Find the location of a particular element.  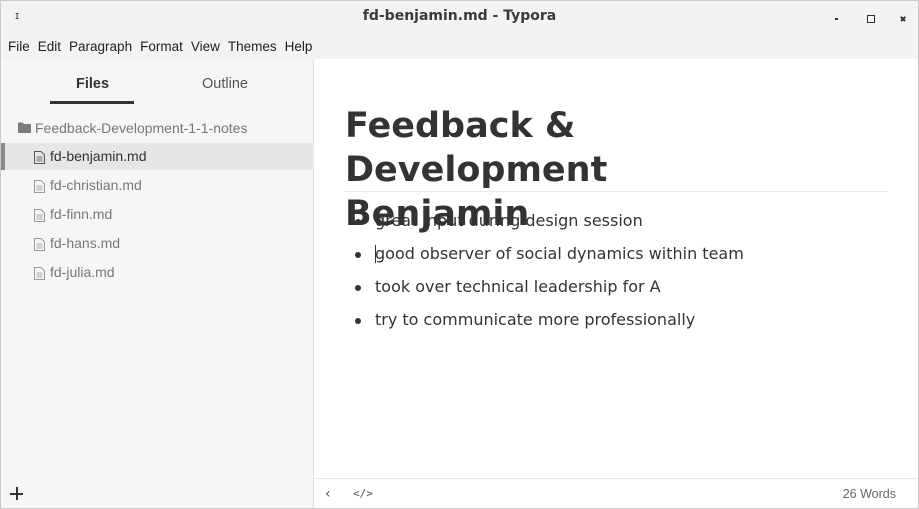

list-item-text: try to communicate more professionally is located at coordinates (535, 319).